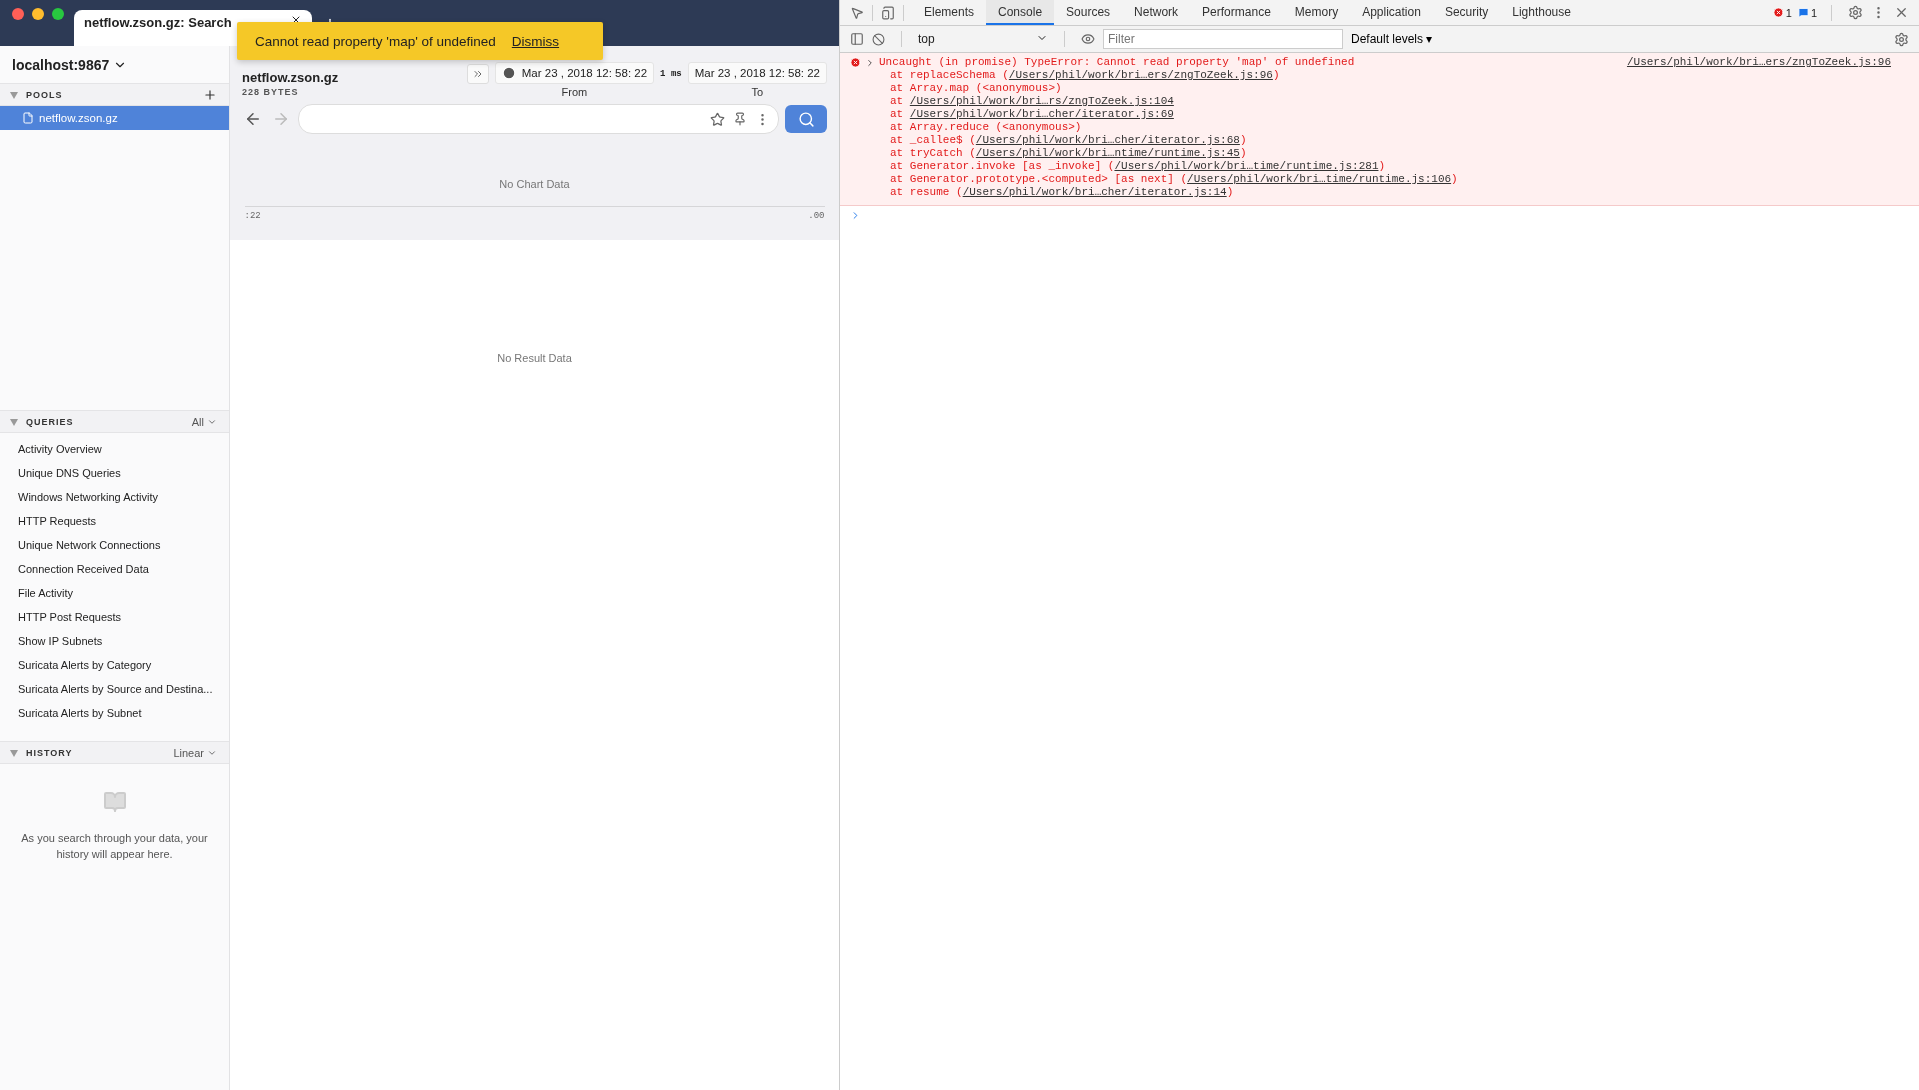 Image resolution: width=1919 pixels, height=1090 pixels. I want to click on stack-frame: at Array.map (<anonymous>), so click(1370, 88).